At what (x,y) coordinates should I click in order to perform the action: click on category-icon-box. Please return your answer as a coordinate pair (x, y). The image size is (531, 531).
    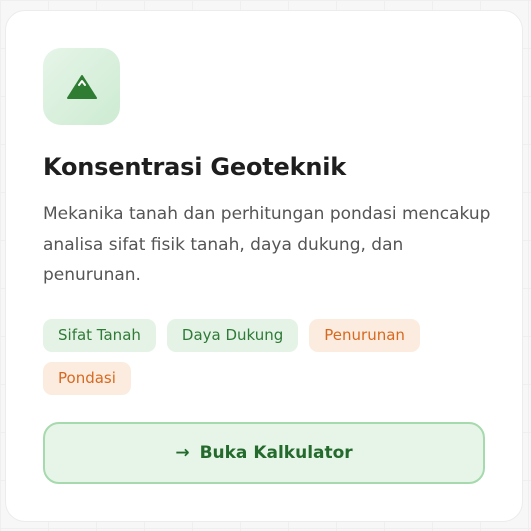
    Looking at the image, I should click on (81, 86).